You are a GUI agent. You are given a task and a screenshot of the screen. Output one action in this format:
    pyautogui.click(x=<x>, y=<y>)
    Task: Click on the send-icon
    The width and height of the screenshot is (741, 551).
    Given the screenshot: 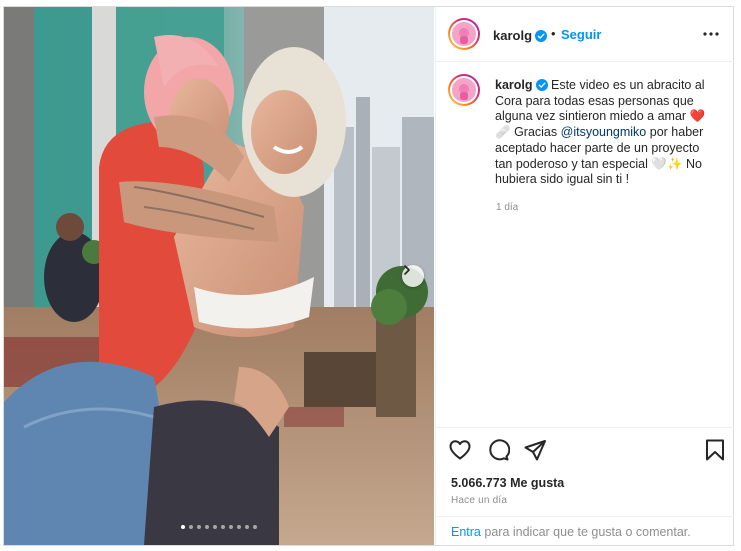 What is the action you would take?
    pyautogui.click(x=535, y=450)
    